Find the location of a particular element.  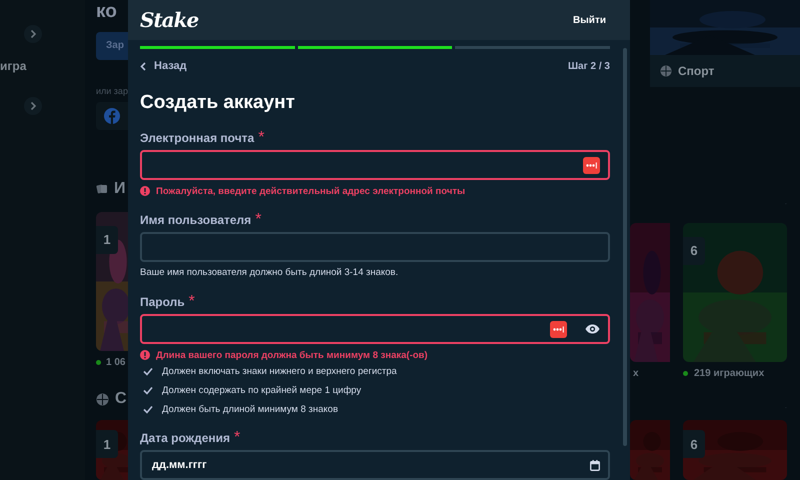

chevron-left-icon is located at coordinates (143, 66).